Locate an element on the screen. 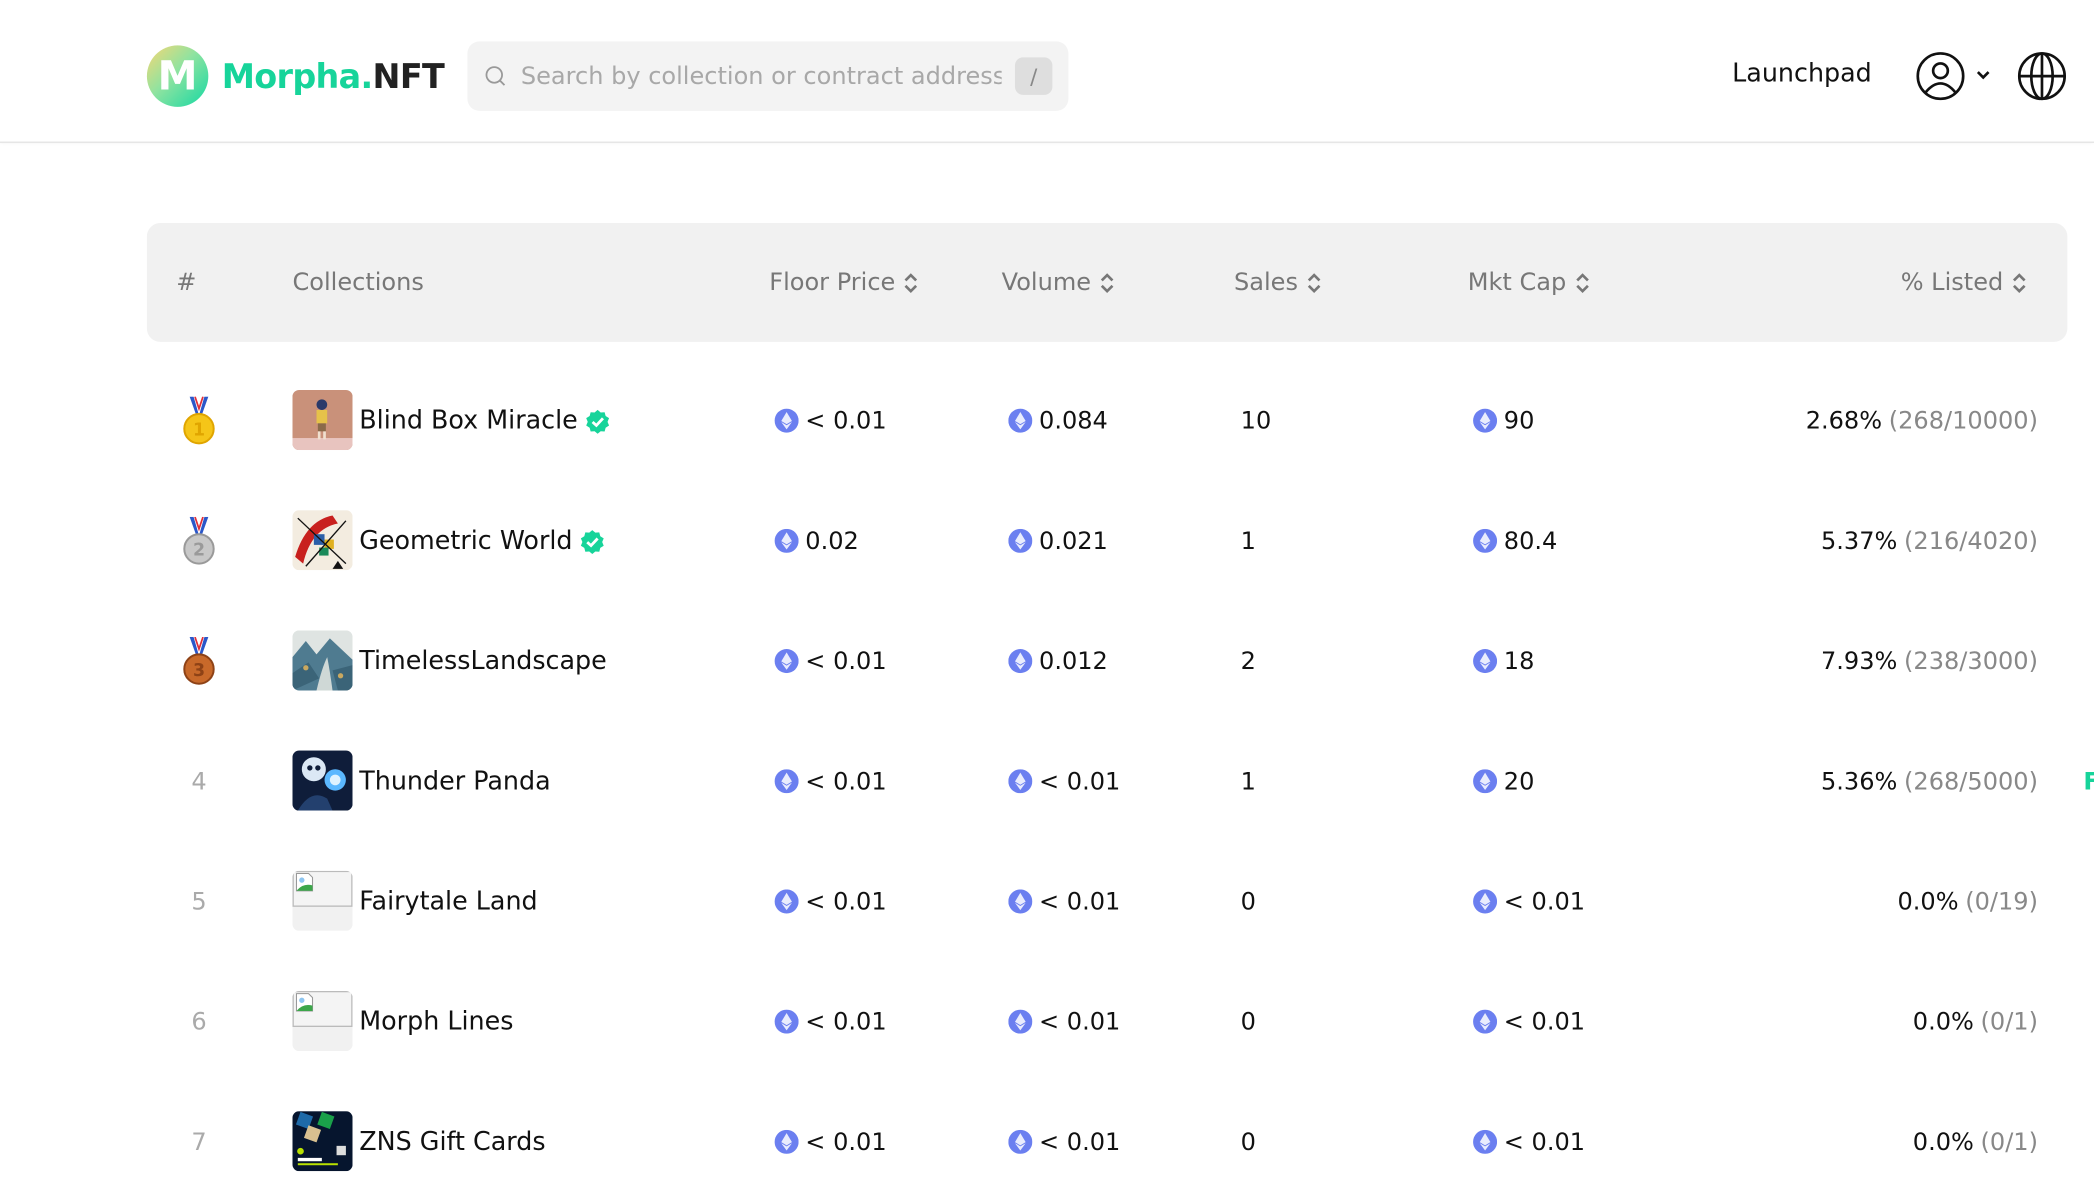  collection-name-text: ZNS Gift Cards is located at coordinates (452, 1141).